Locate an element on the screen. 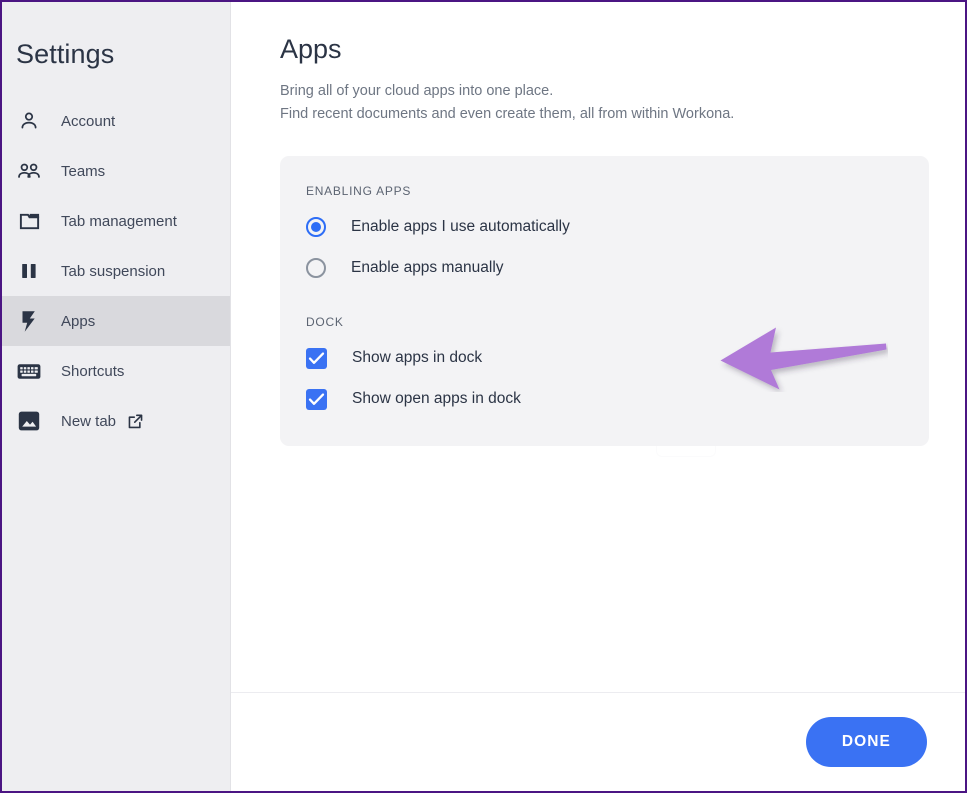  sidebar-title: Settings is located at coordinates (65, 54).